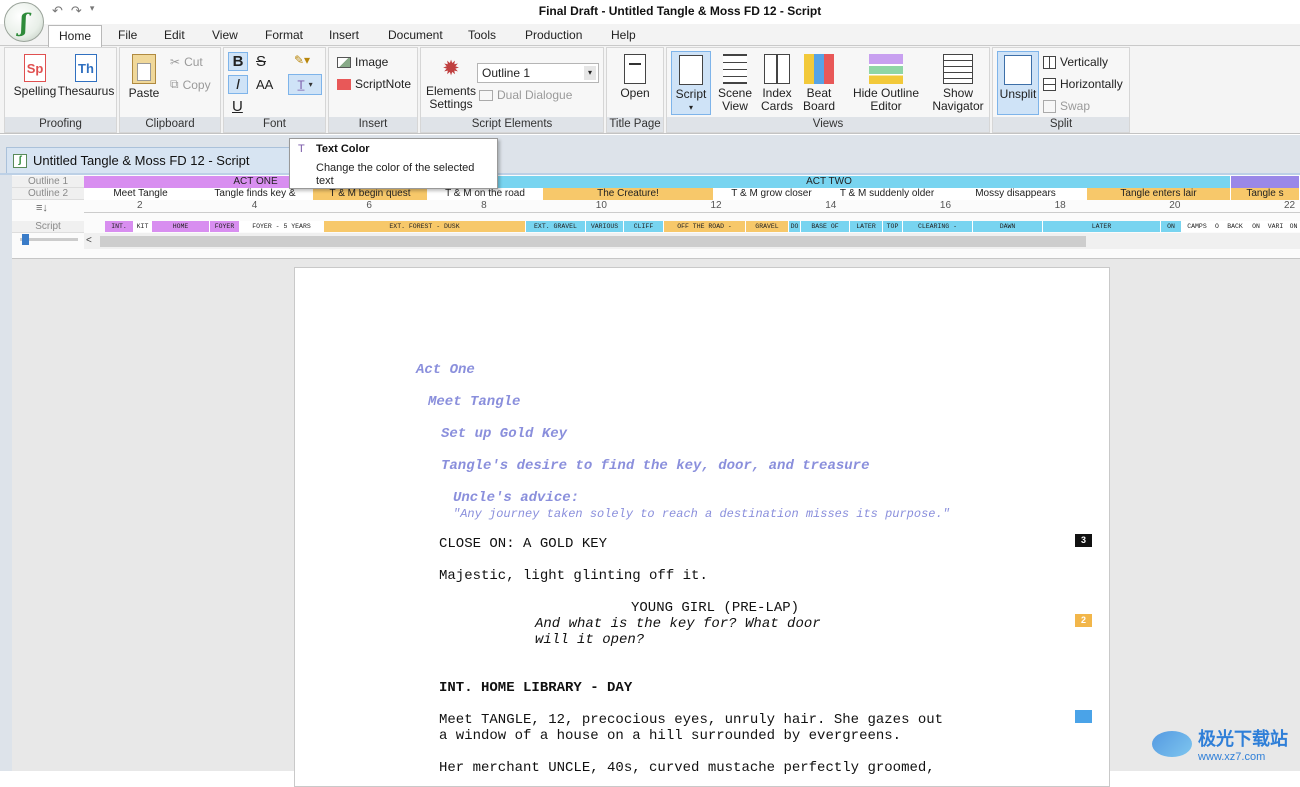 The height and width of the screenshot is (787, 1300). What do you see at coordinates (589, 640) in the screenshot?
I see `dialogue-line: will it open?` at bounding box center [589, 640].